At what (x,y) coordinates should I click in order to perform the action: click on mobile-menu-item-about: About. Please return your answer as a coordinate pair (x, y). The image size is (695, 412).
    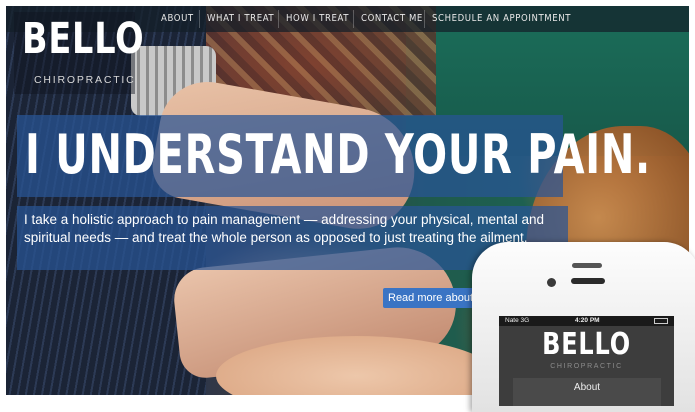
    Looking at the image, I should click on (587, 387).